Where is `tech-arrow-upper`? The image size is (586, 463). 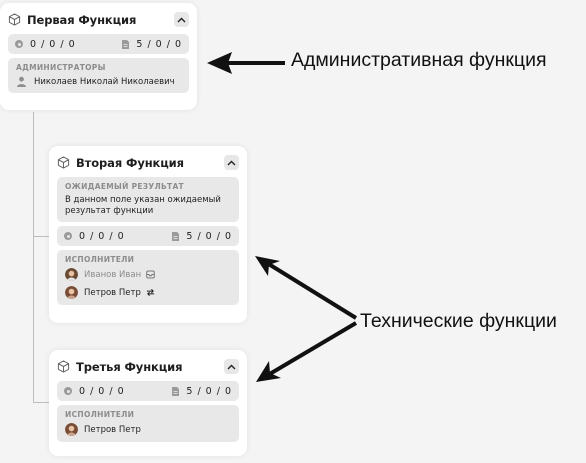
tech-arrow-upper is located at coordinates (306, 288).